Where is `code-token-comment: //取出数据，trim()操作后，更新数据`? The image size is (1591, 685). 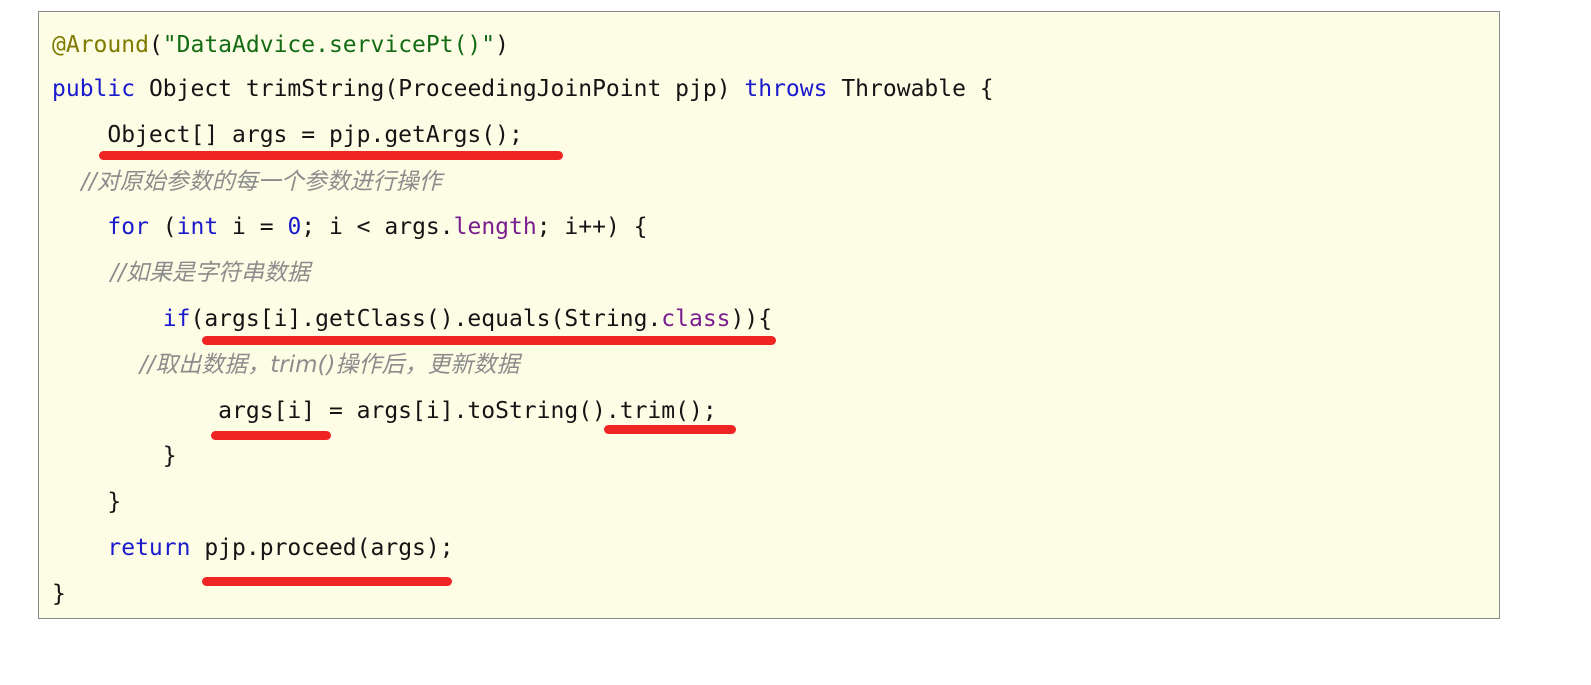
code-token-comment: //取出数据，trim()操作后，更新数据 is located at coordinates (286, 365).